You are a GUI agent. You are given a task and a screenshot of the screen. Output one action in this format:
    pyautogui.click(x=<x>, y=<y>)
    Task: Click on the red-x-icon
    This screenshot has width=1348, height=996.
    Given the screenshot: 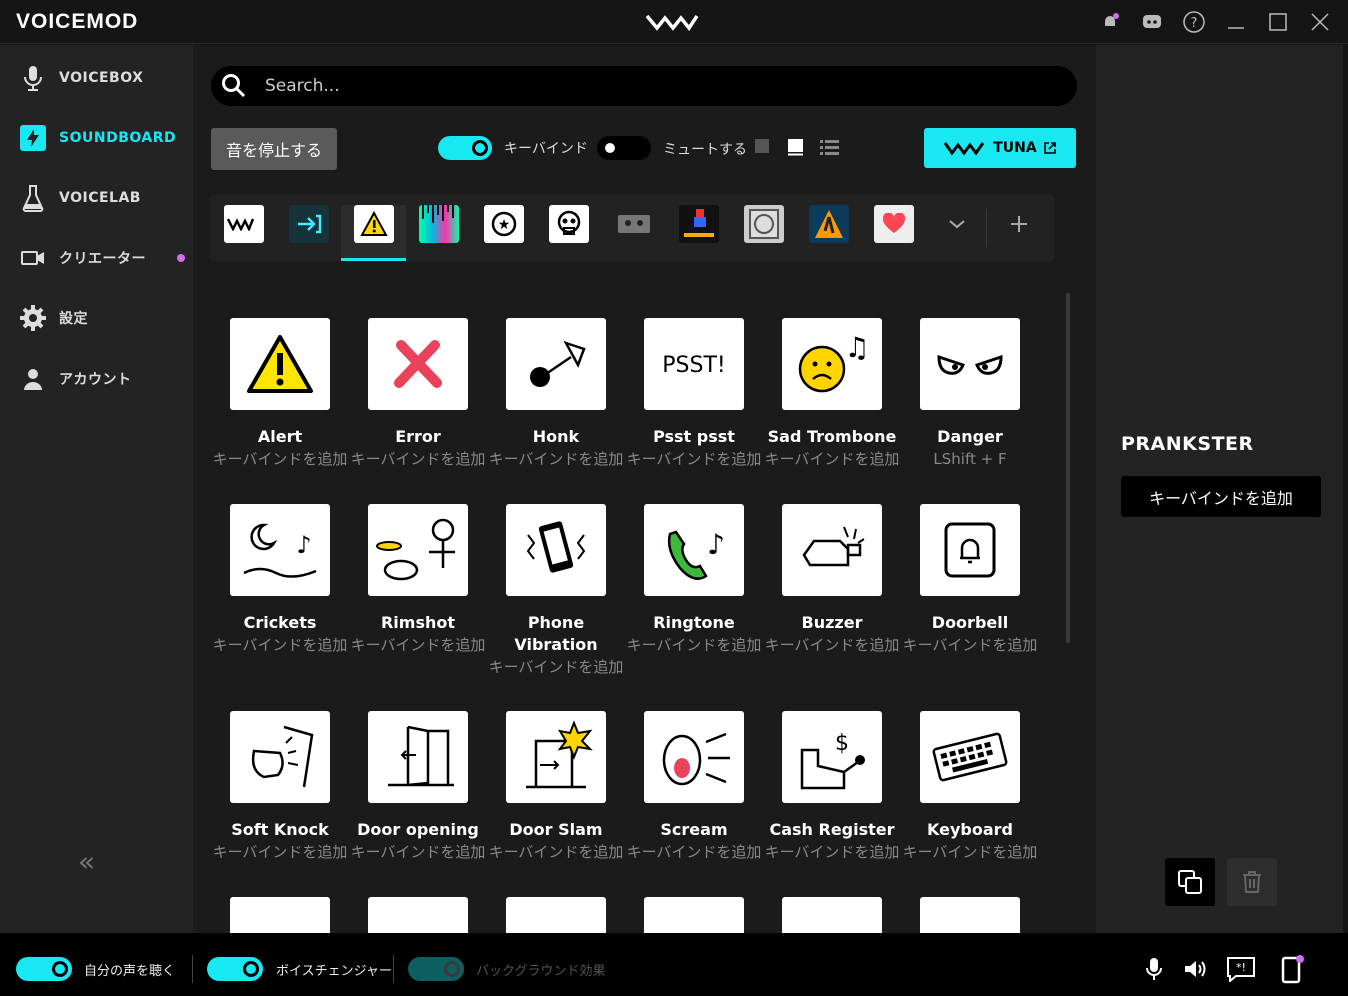 What is the action you would take?
    pyautogui.click(x=418, y=364)
    